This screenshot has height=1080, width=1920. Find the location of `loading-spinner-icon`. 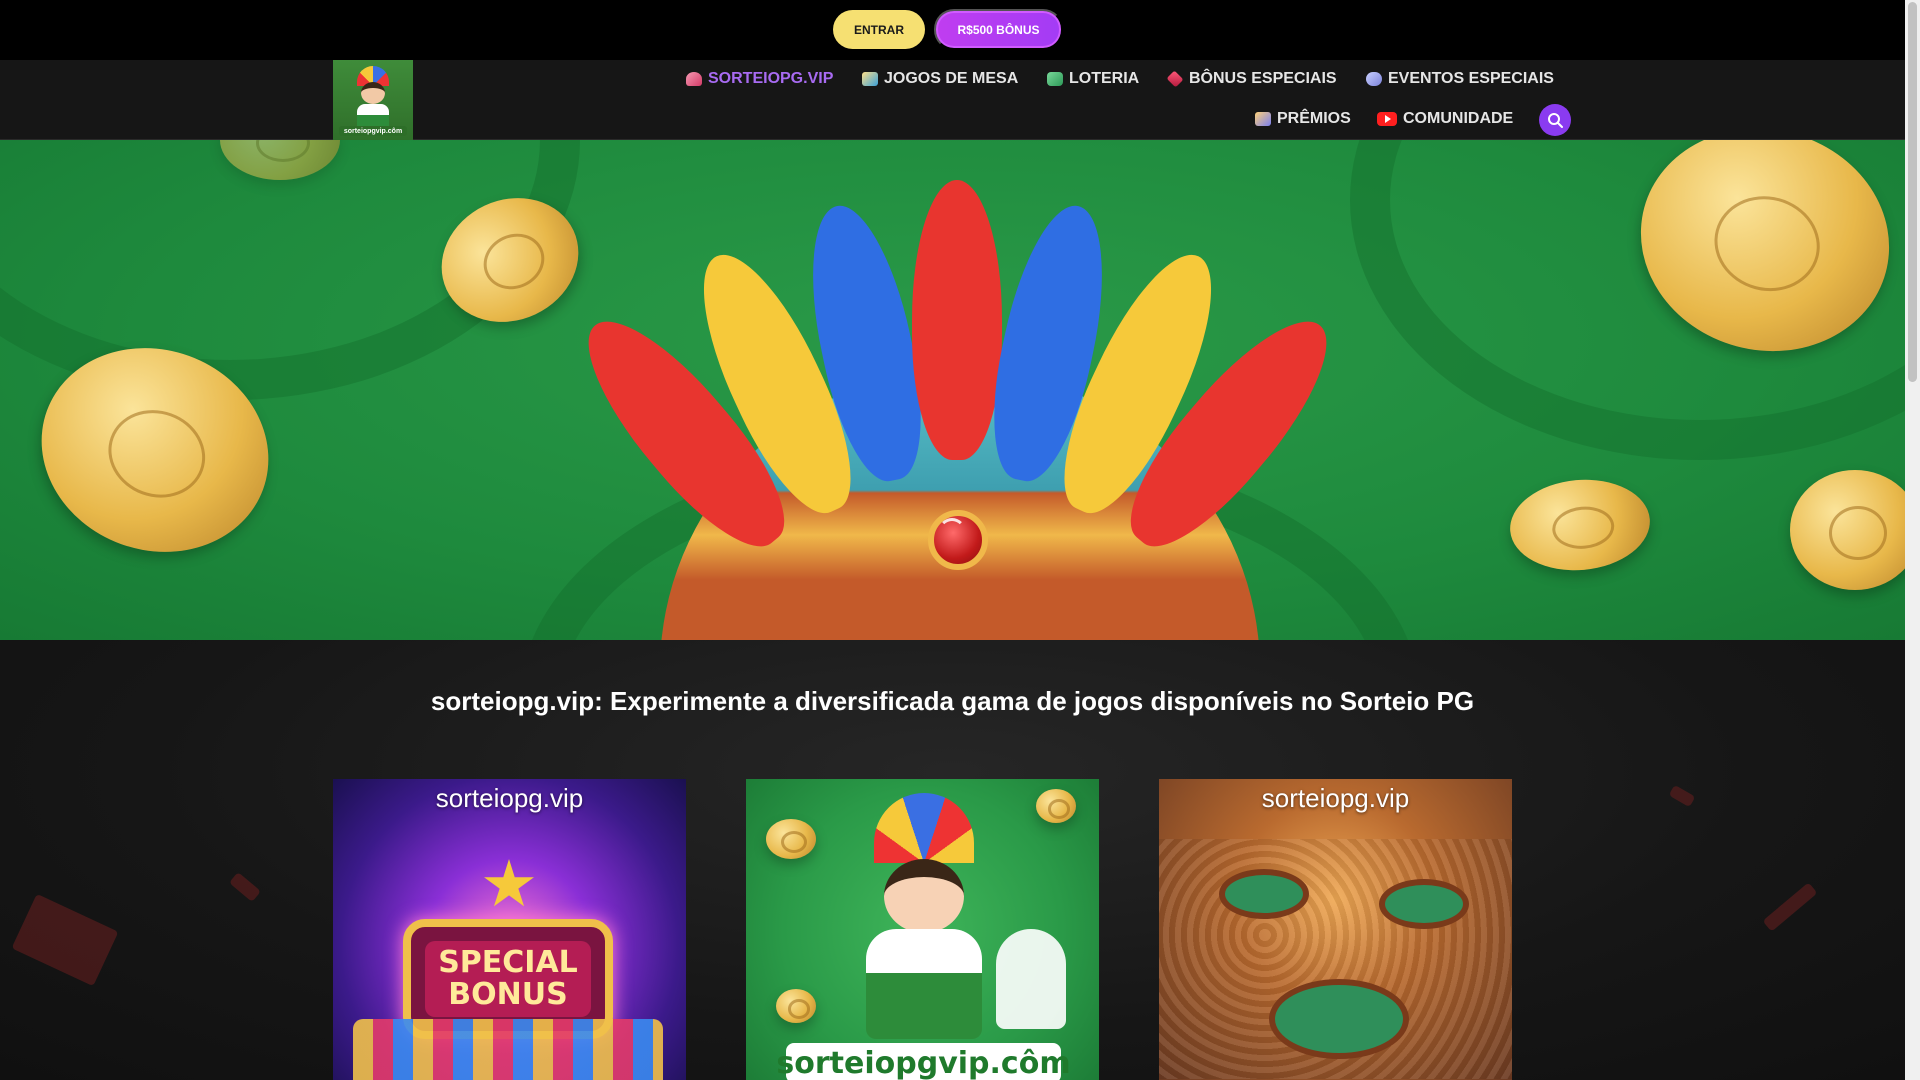

loading-spinner-icon is located at coordinates (952, 532).